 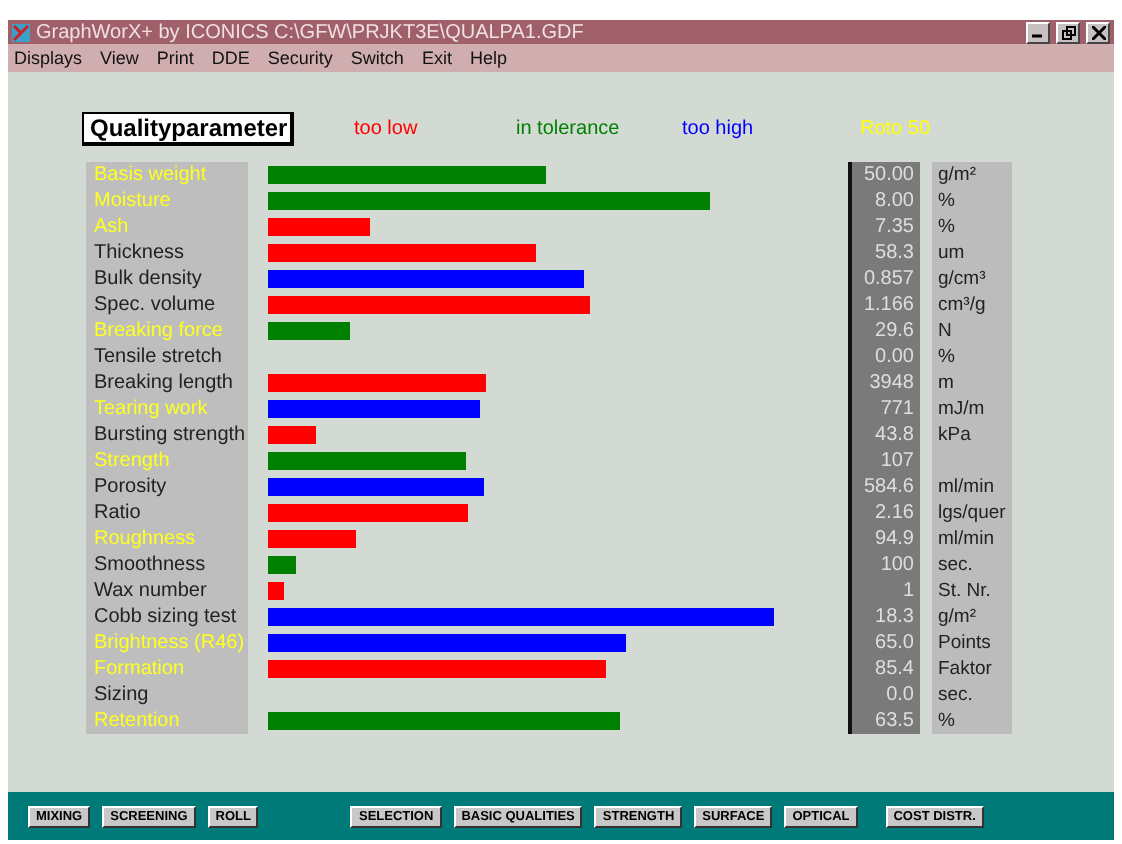 What do you see at coordinates (884, 565) in the screenshot?
I see `value-reading: 100` at bounding box center [884, 565].